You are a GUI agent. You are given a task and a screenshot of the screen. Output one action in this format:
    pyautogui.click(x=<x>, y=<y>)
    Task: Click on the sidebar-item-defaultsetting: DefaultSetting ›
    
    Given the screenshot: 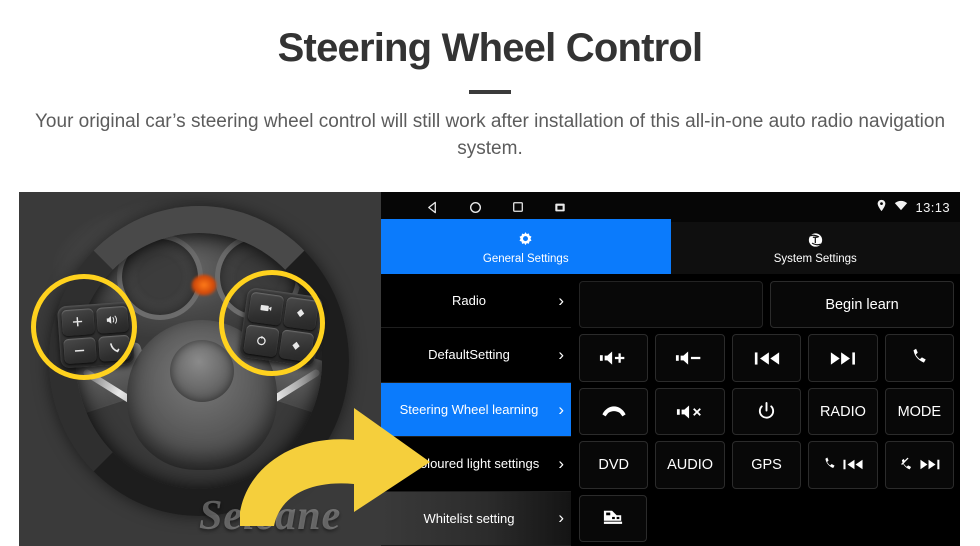 What is the action you would take?
    pyautogui.click(x=476, y=355)
    